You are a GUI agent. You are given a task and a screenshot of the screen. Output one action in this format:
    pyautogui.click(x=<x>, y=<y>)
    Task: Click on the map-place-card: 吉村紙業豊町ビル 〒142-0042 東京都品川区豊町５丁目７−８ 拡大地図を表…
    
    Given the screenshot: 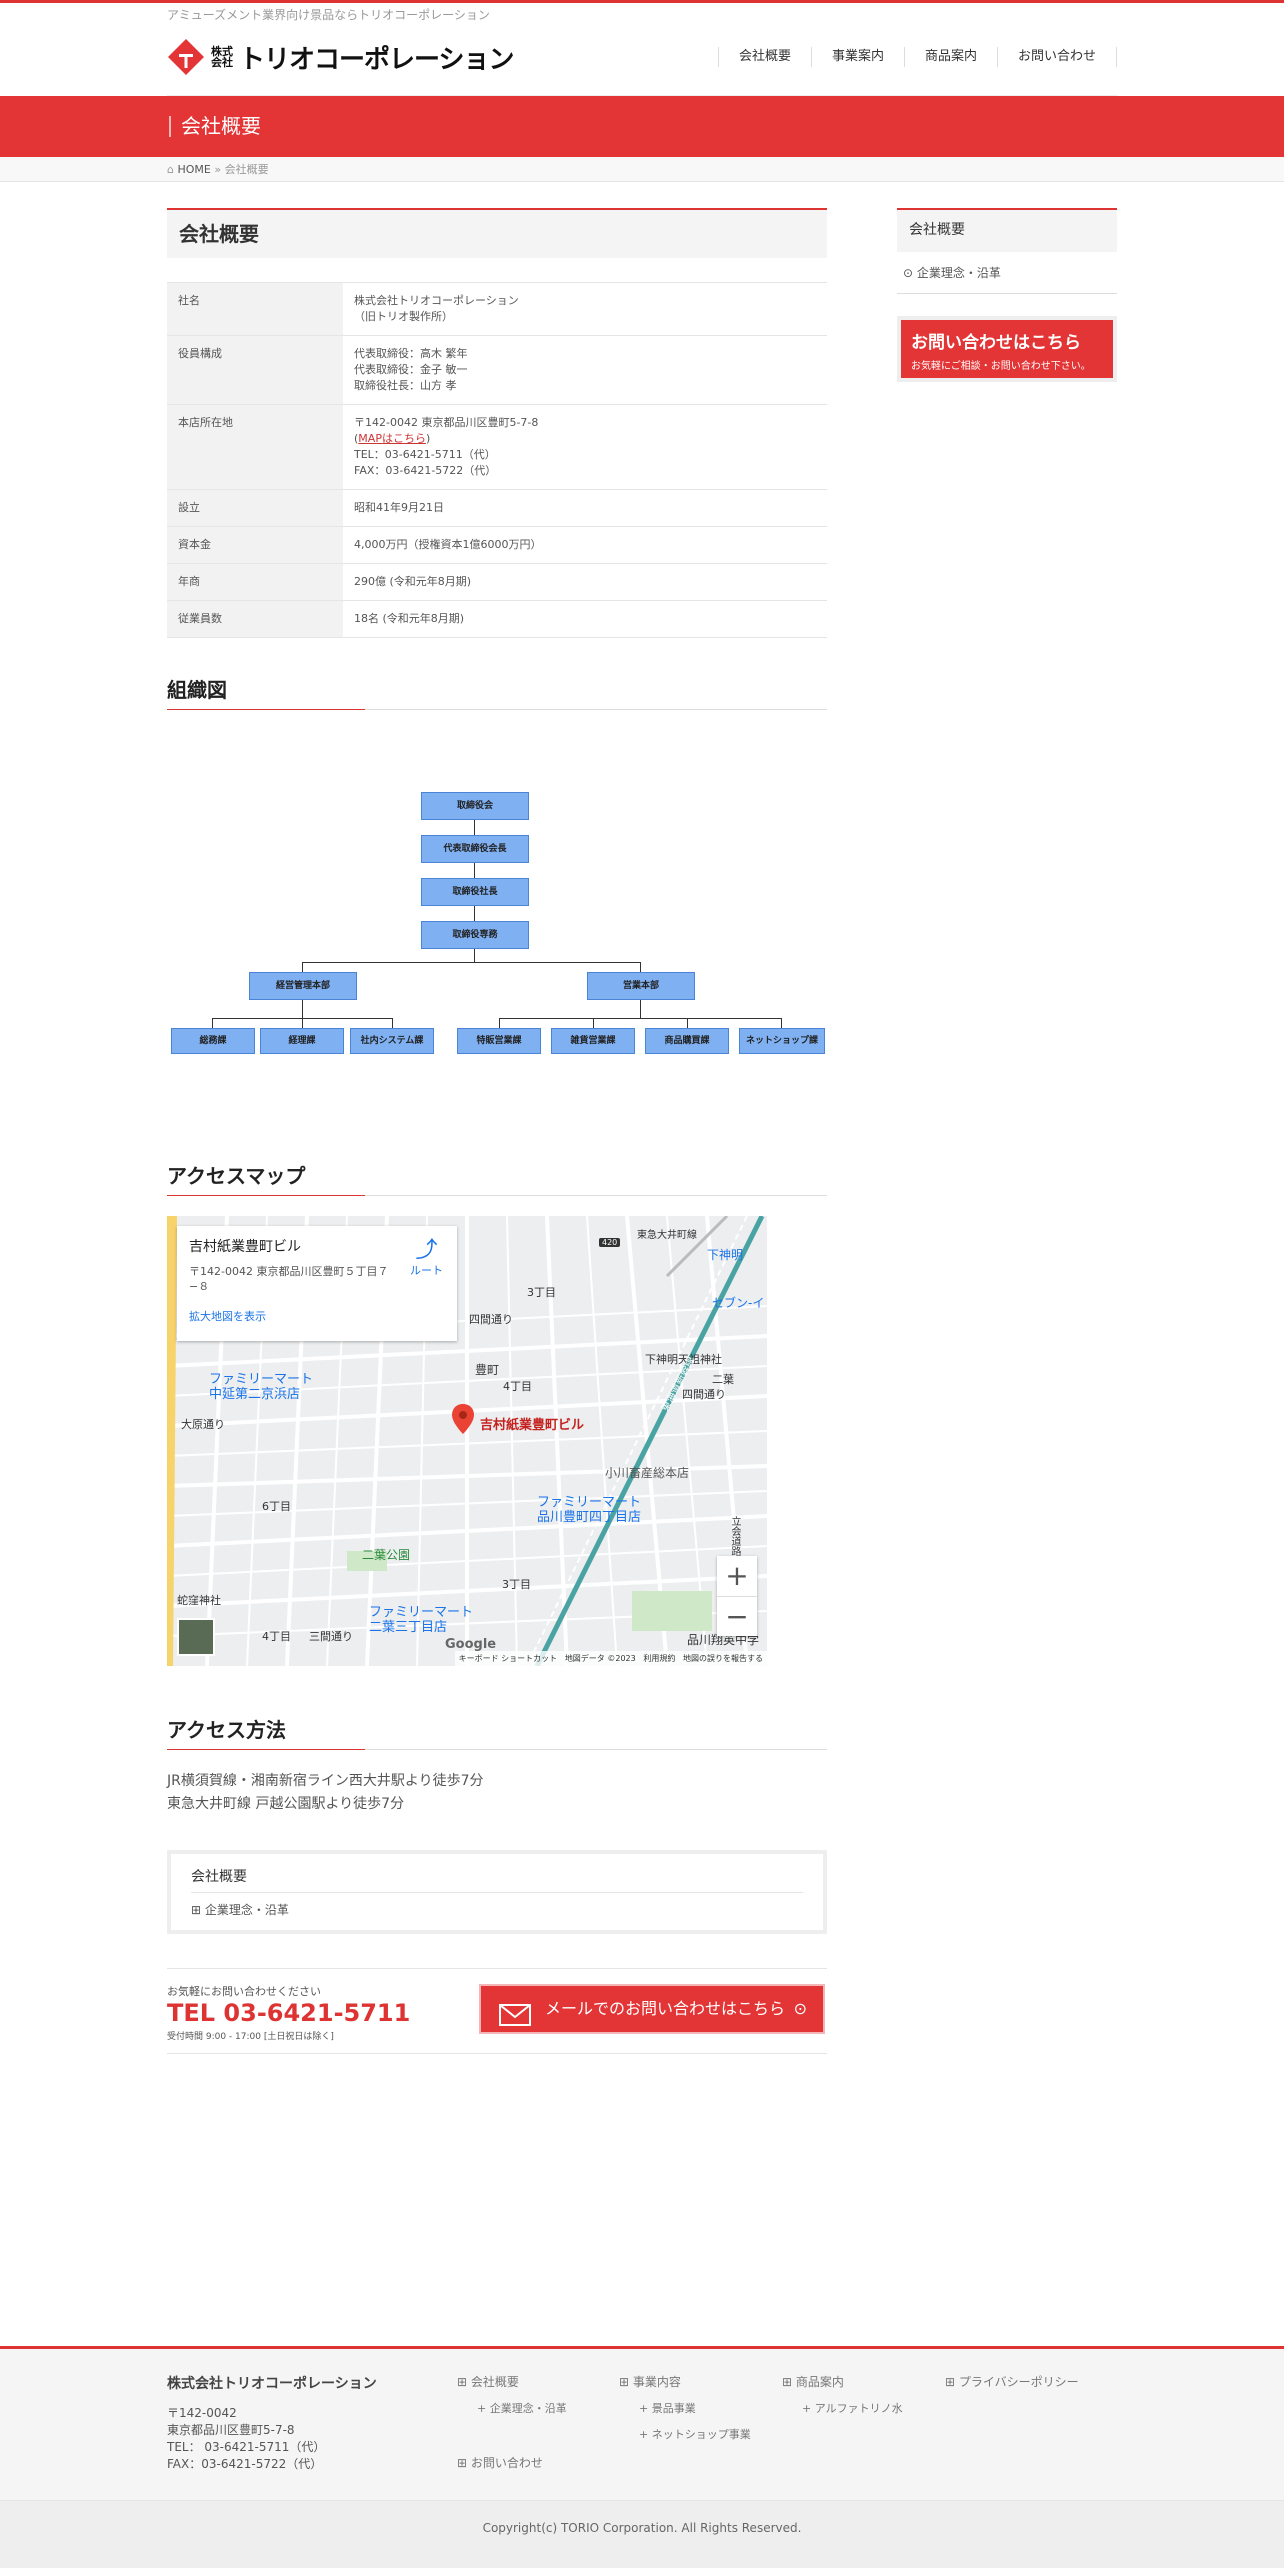 What is the action you would take?
    pyautogui.click(x=317, y=1283)
    